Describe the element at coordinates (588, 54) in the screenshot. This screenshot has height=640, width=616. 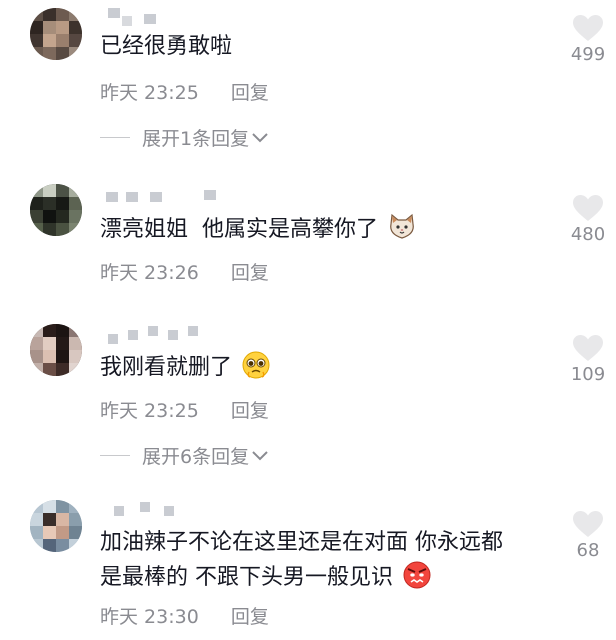
I see `like-count: 499` at that location.